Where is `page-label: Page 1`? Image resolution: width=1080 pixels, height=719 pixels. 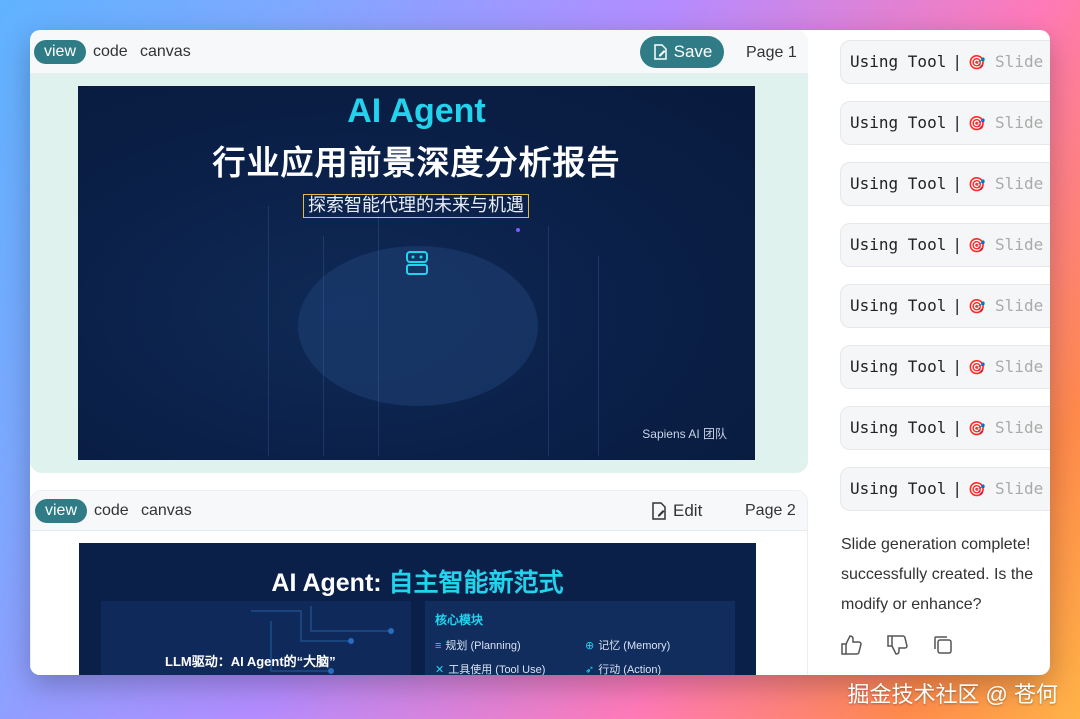
page-label: Page 1 is located at coordinates (771, 52).